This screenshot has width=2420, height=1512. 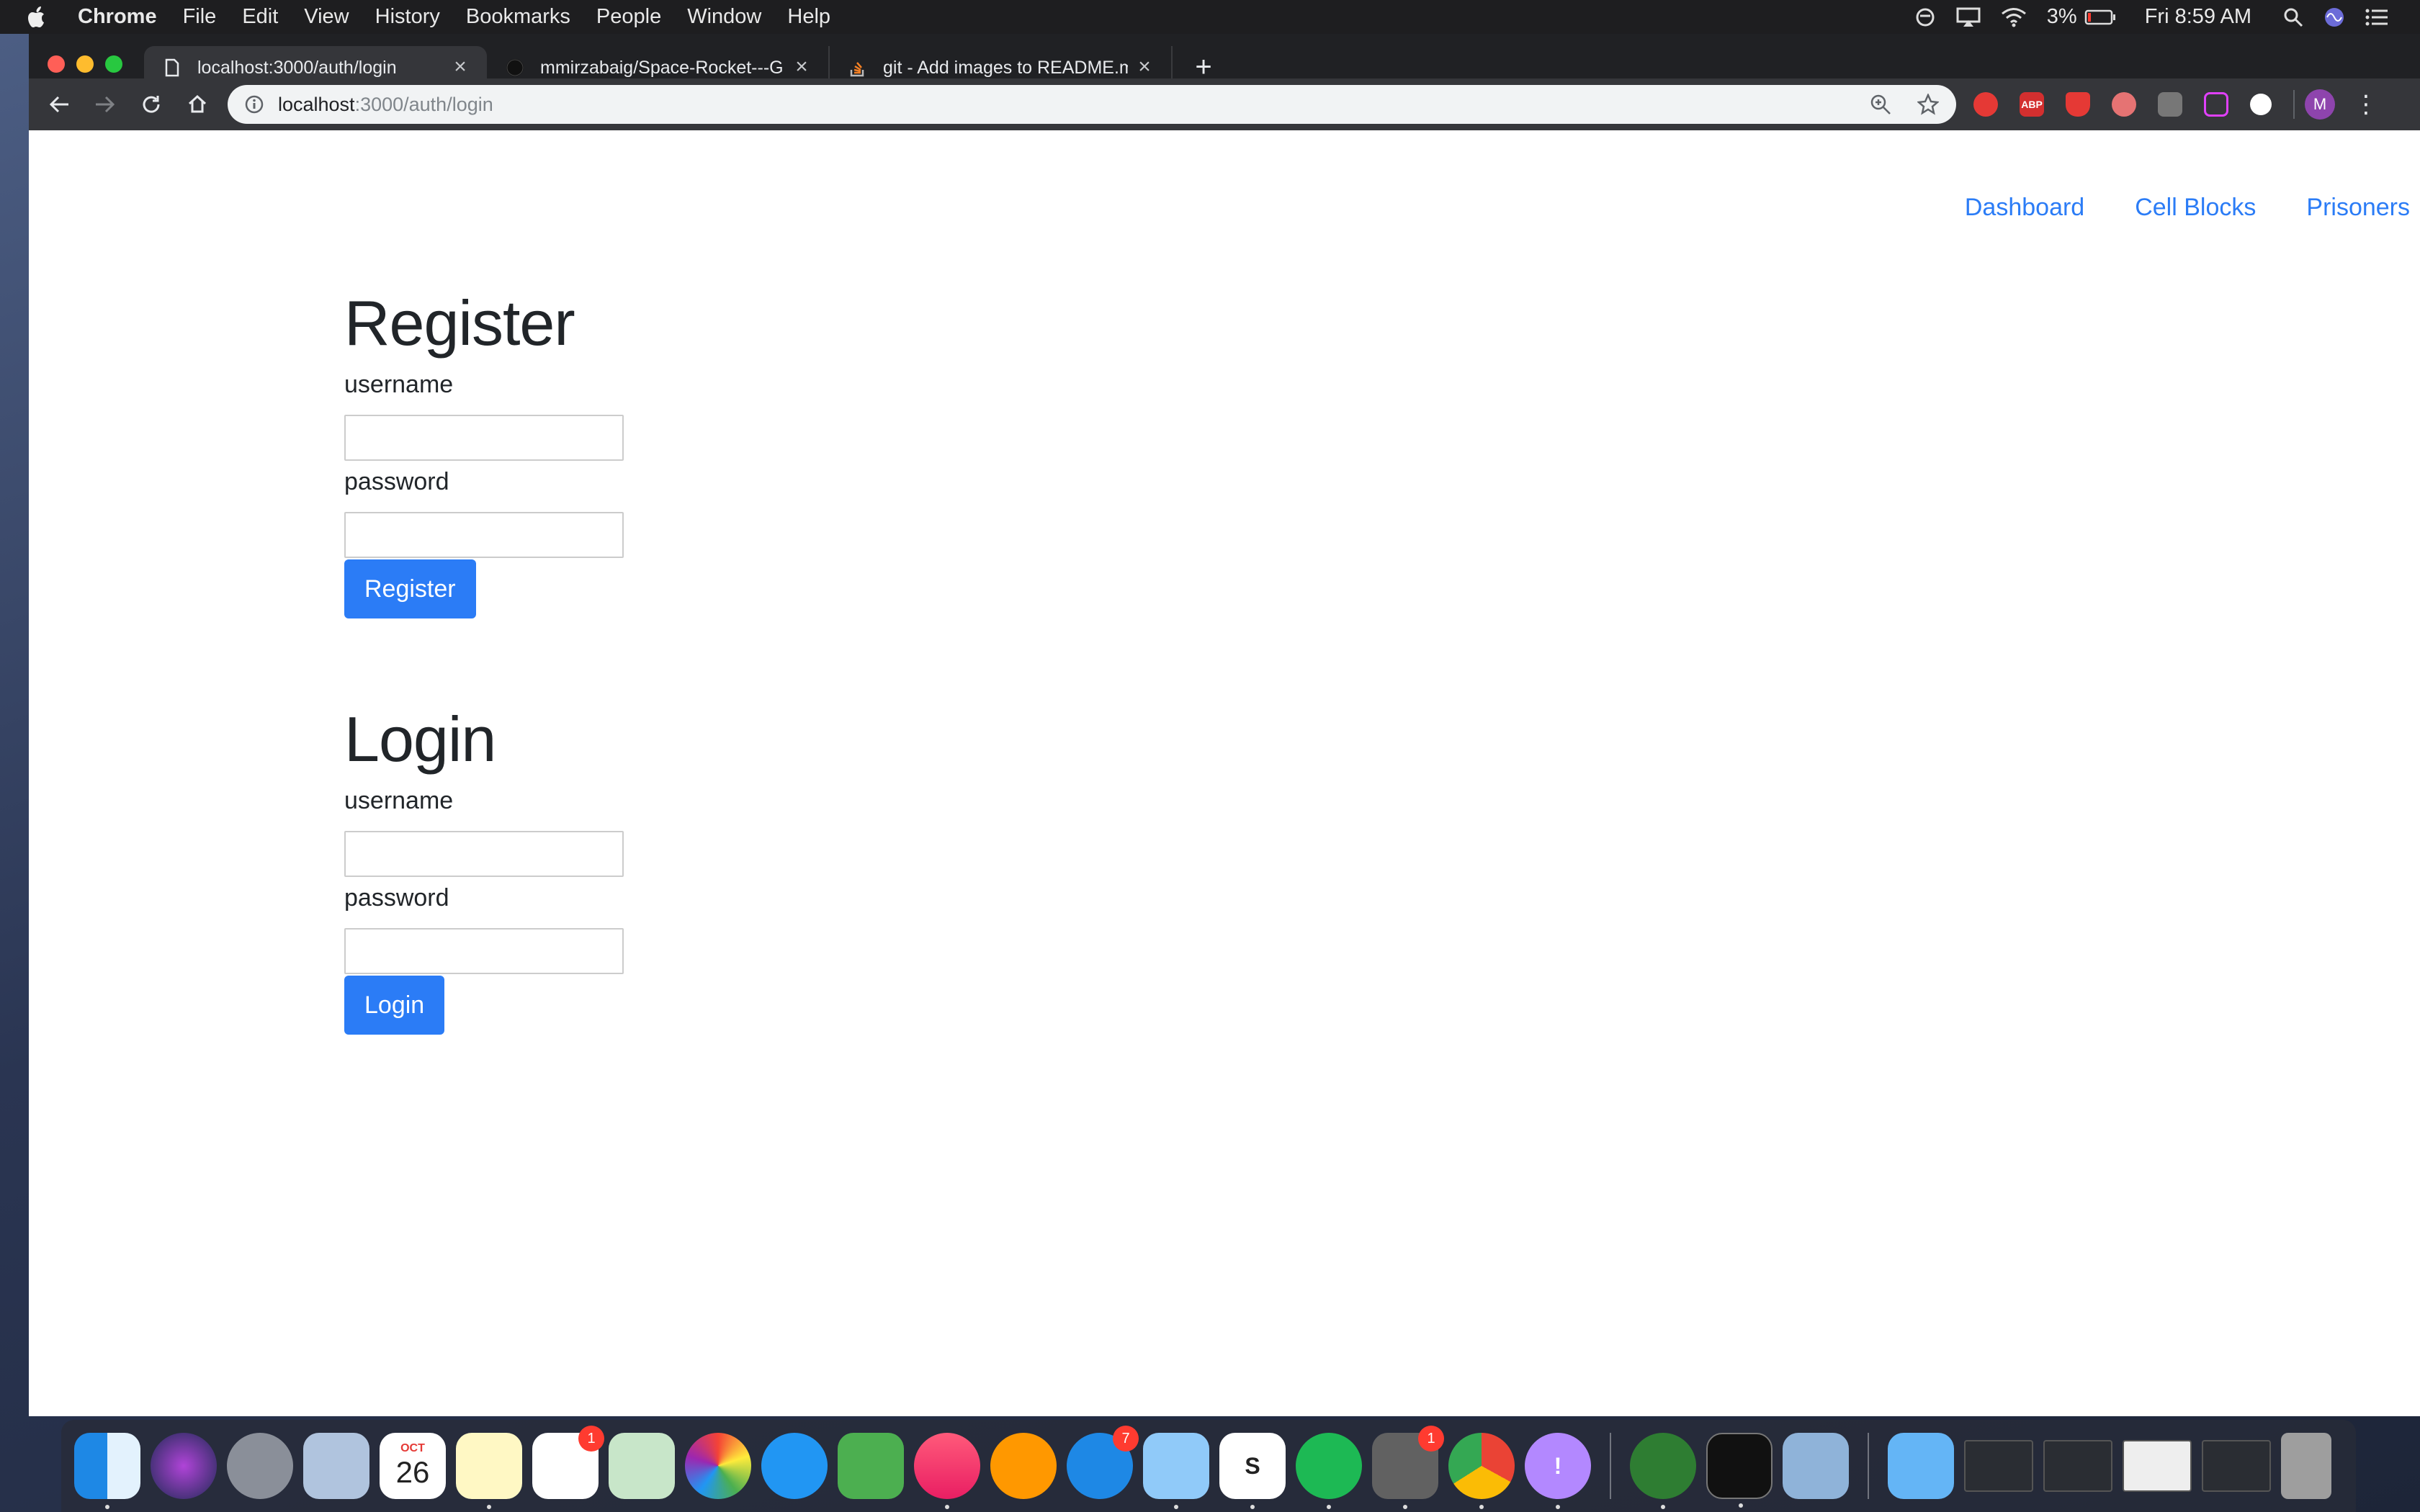 I want to click on login-button: Login, so click(x=395, y=1005).